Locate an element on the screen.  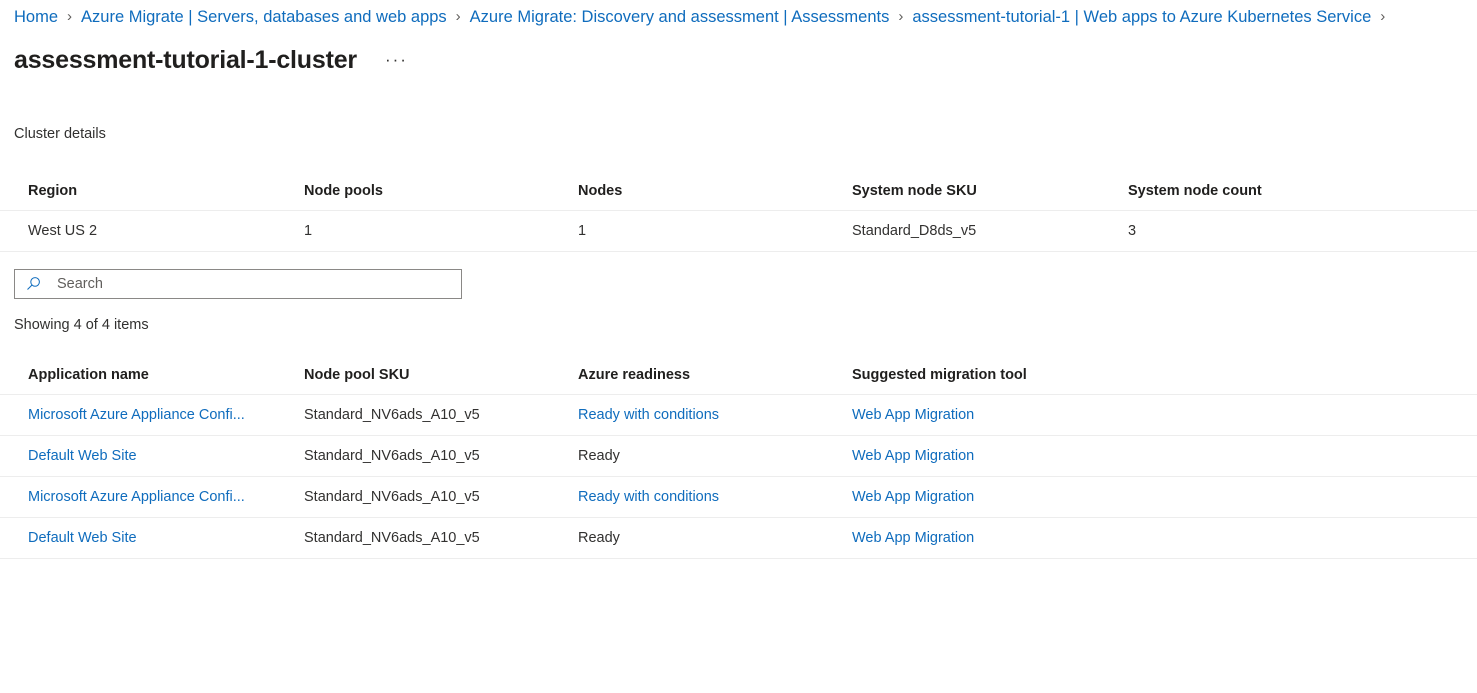
search-box is located at coordinates (238, 283).